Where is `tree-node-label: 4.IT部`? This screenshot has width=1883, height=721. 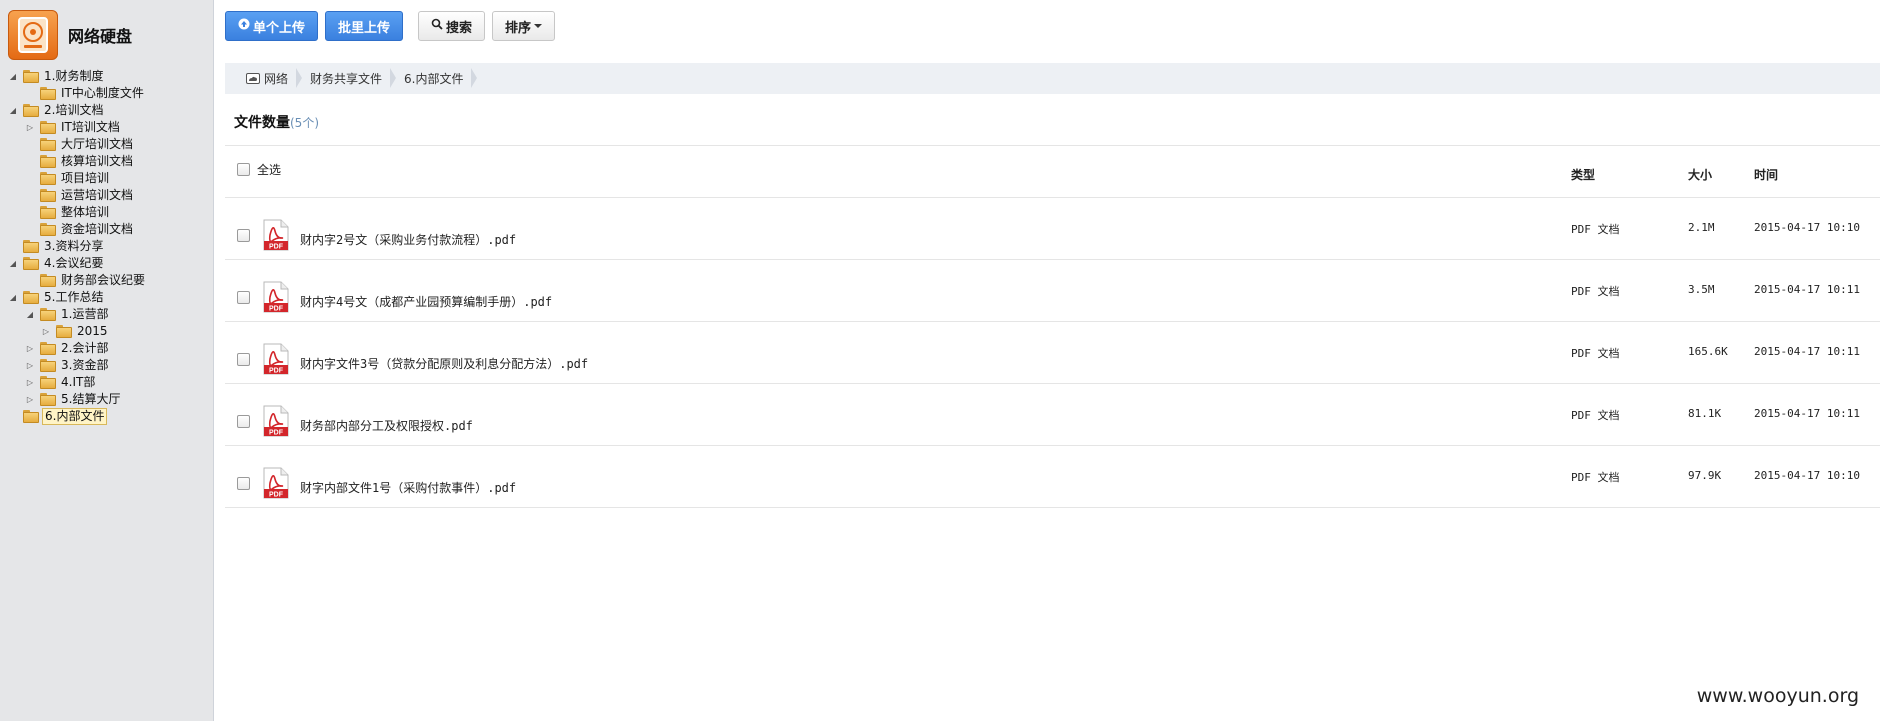
tree-node-label: 4.IT部 is located at coordinates (78, 382).